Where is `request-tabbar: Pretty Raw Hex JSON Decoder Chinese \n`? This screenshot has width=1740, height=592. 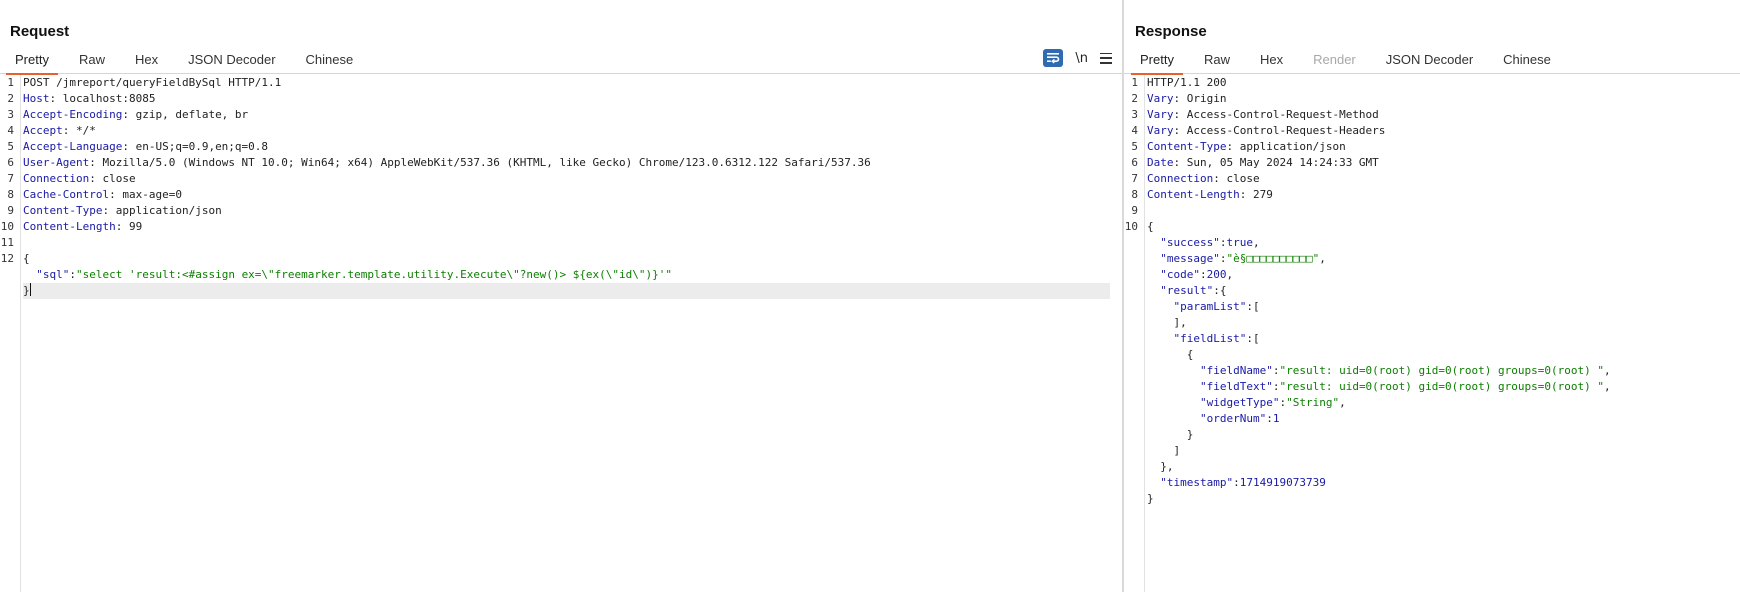 request-tabbar: Pretty Raw Hex JSON Decoder Chinese \n is located at coordinates (561, 61).